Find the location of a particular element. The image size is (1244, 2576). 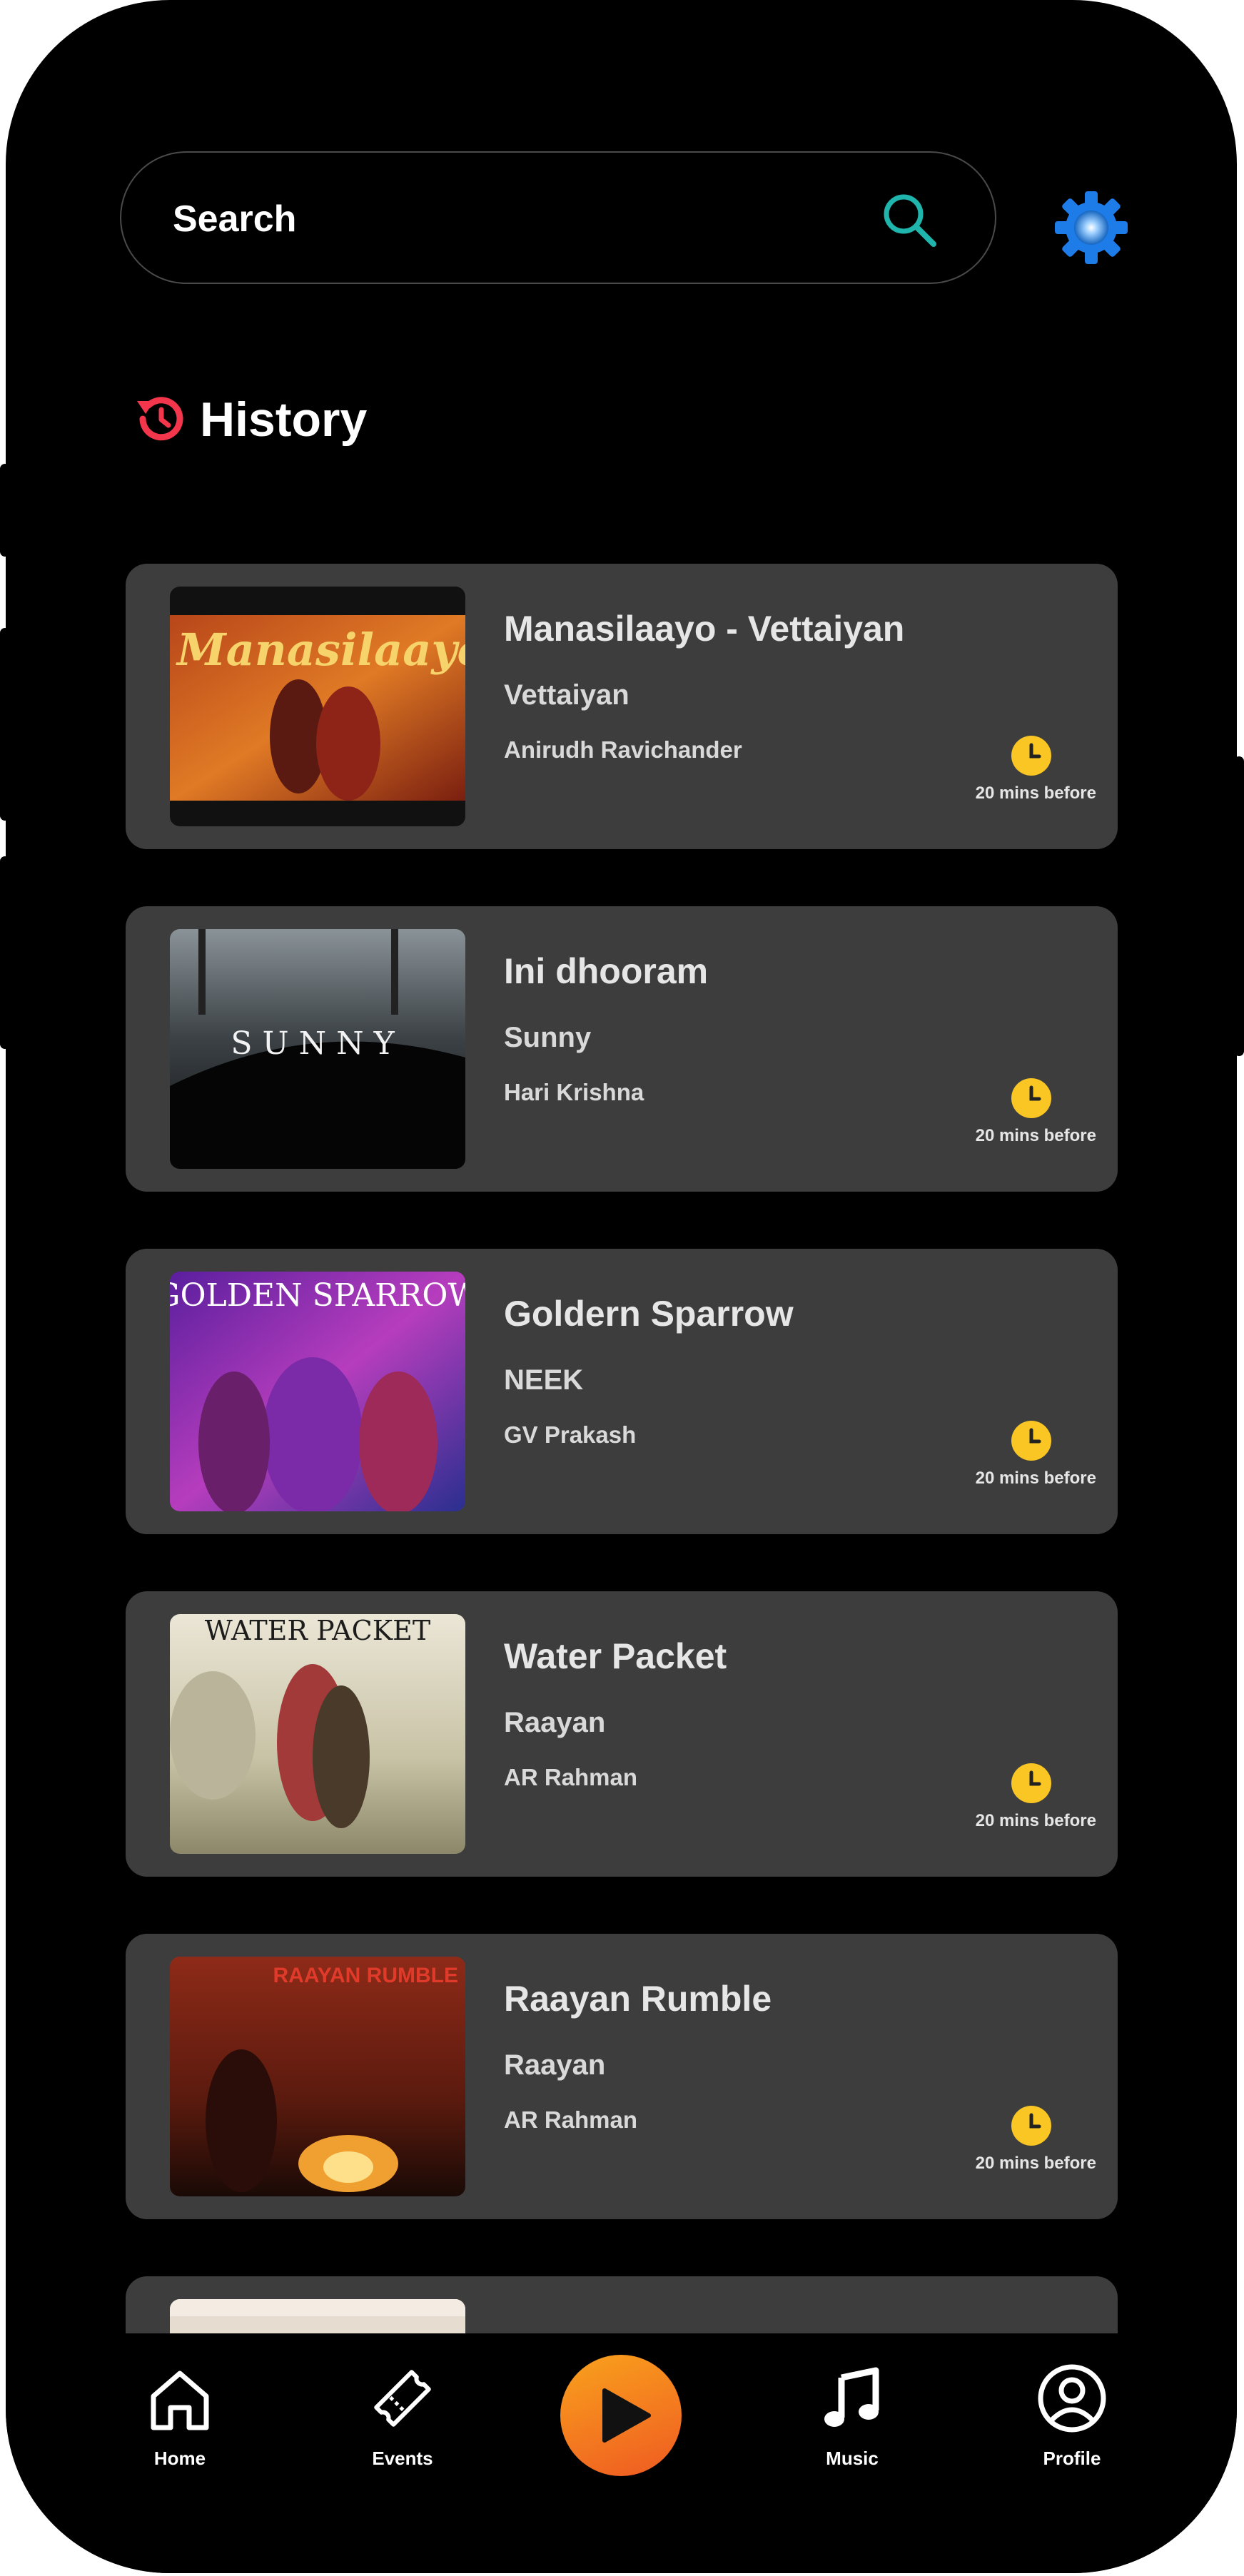

cover-title: Manasilaayo is located at coordinates (320, 650).